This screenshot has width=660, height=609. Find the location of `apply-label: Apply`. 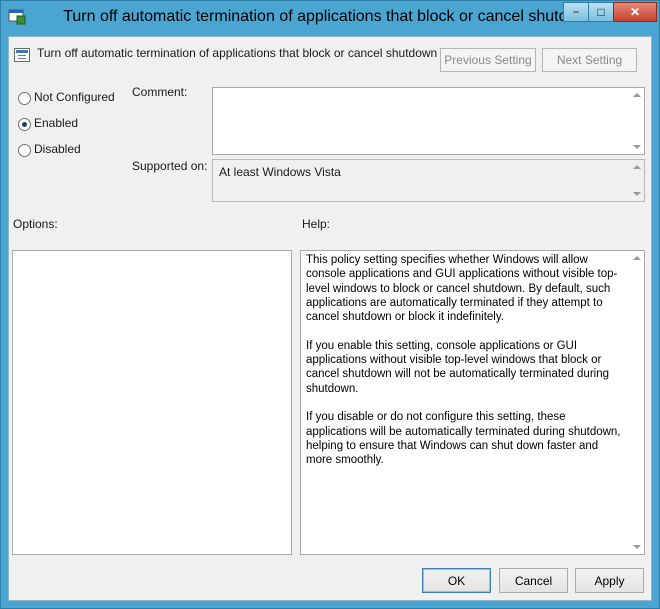

apply-label: Apply is located at coordinates (609, 580).